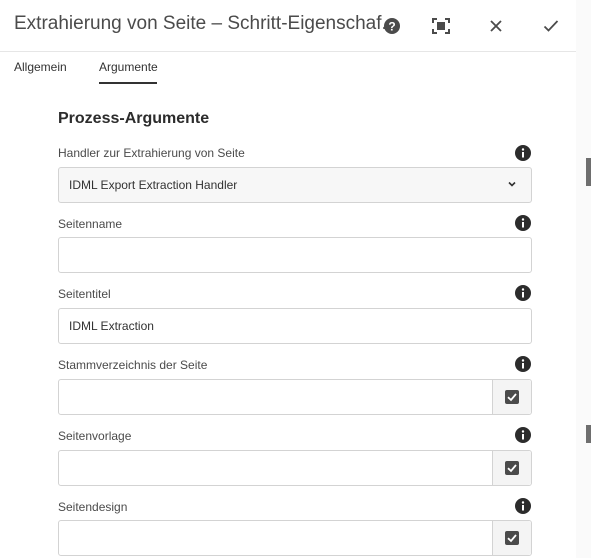  I want to click on chevron-down-icon, so click(512, 184).